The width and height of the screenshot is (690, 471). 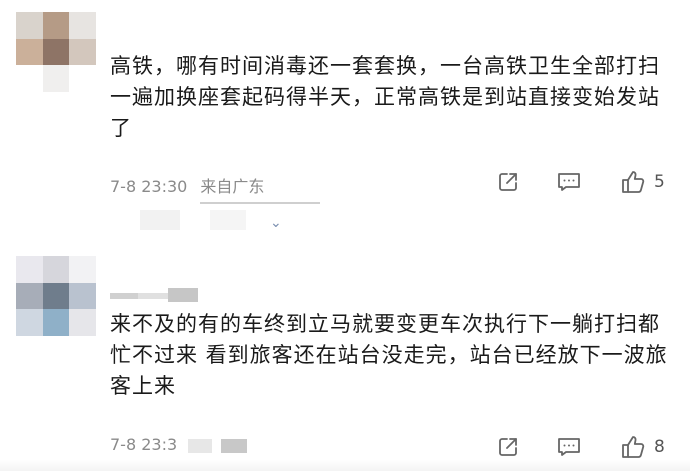 I want to click on comment-meta: 7-8 23:30 来自广东, so click(x=187, y=185).